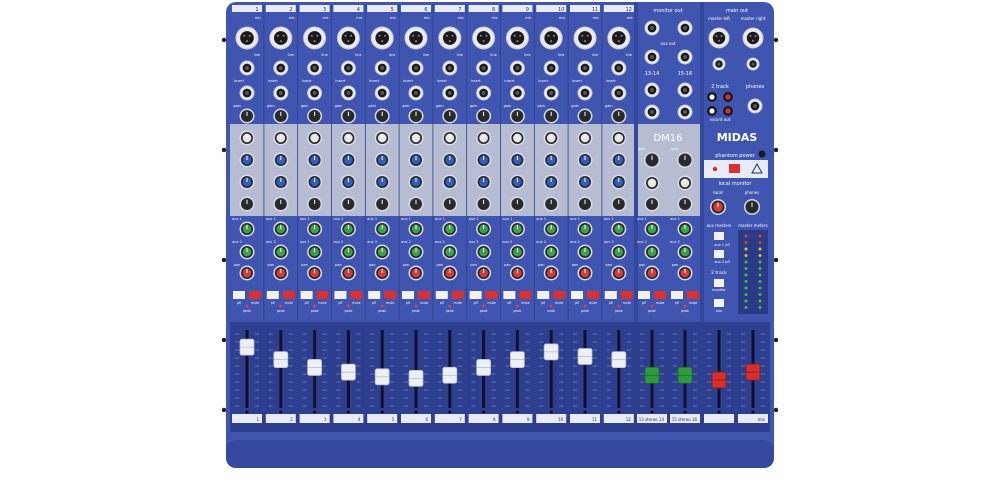  Describe the element at coordinates (734, 168) in the screenshot. I see `phantom-power-button` at that location.